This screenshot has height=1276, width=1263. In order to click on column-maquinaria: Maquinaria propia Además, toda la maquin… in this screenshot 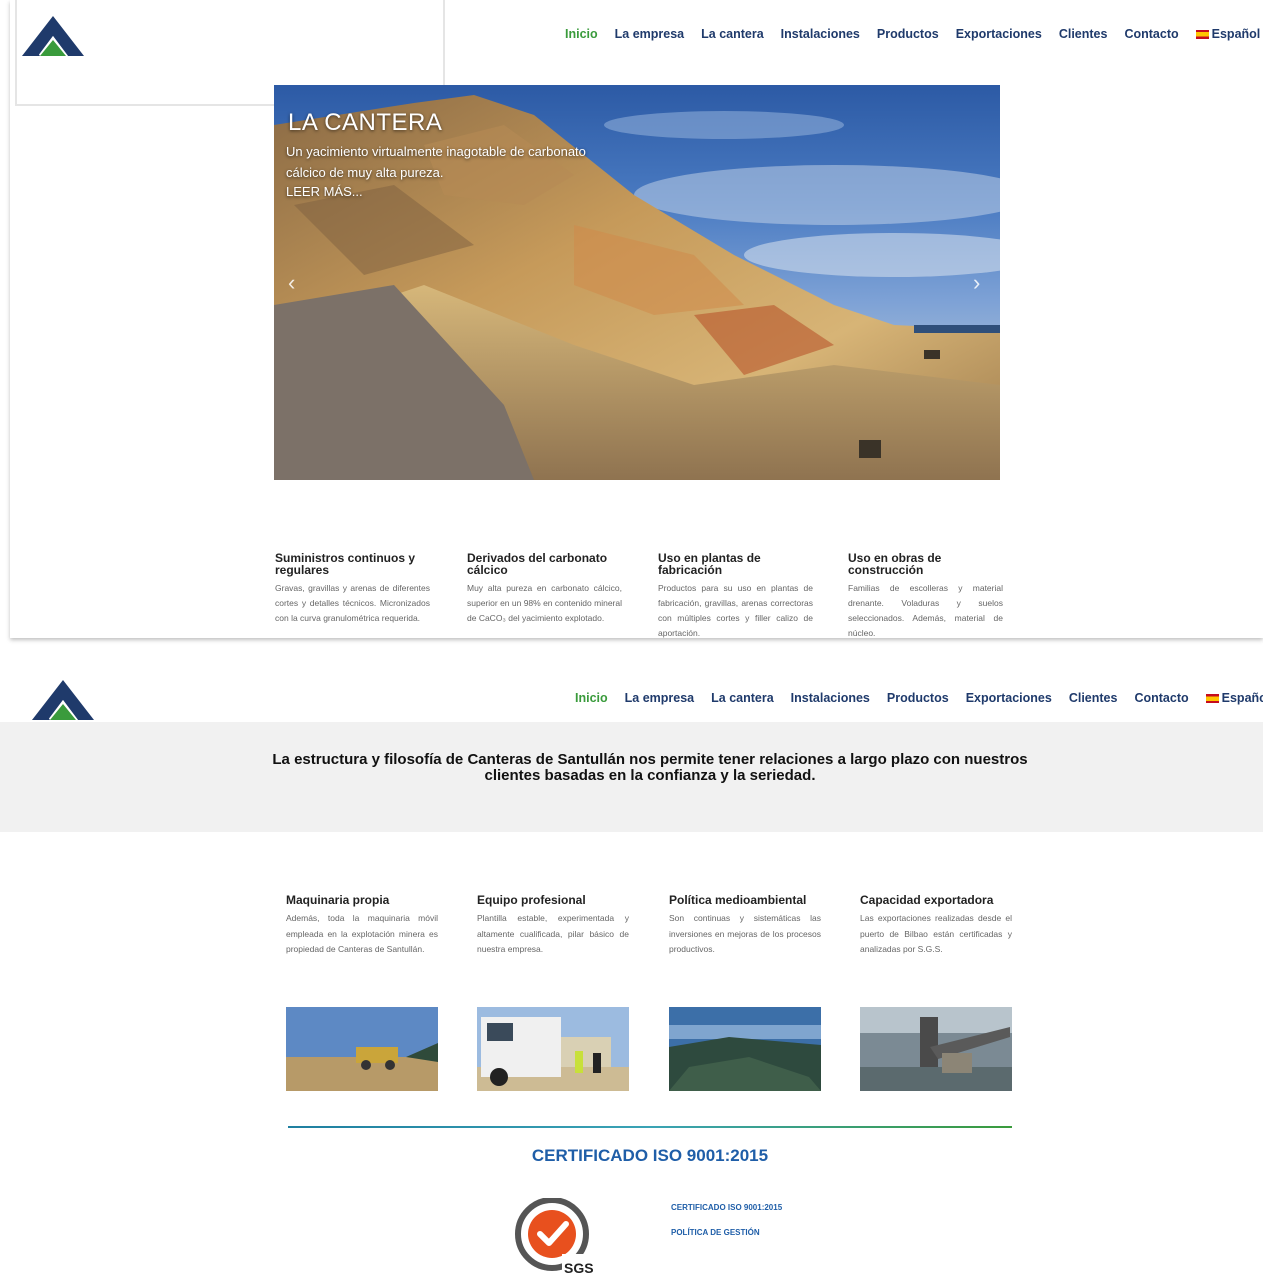, I will do `click(362, 925)`.